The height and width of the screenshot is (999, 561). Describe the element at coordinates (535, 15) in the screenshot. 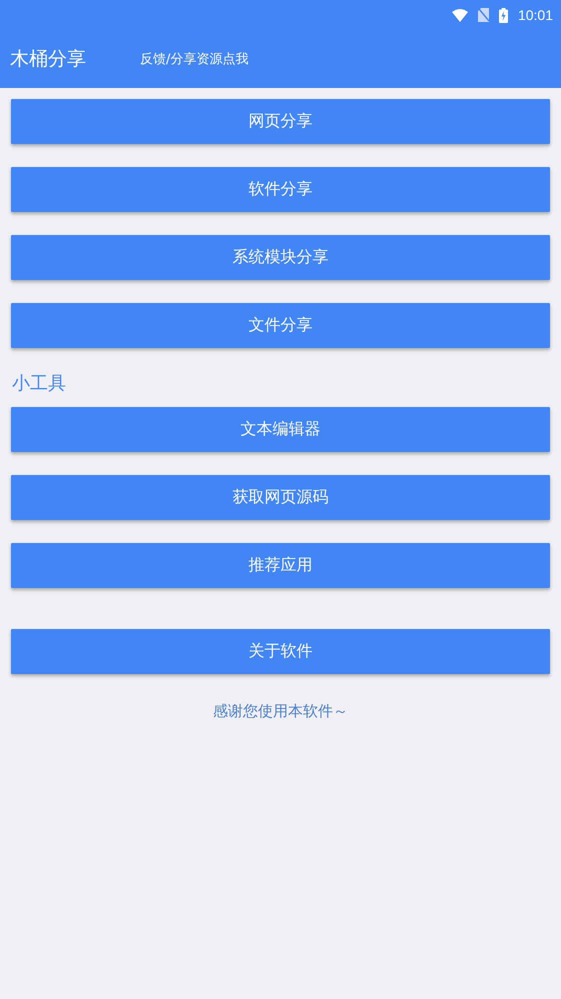

I see `status-time: 10:01` at that location.